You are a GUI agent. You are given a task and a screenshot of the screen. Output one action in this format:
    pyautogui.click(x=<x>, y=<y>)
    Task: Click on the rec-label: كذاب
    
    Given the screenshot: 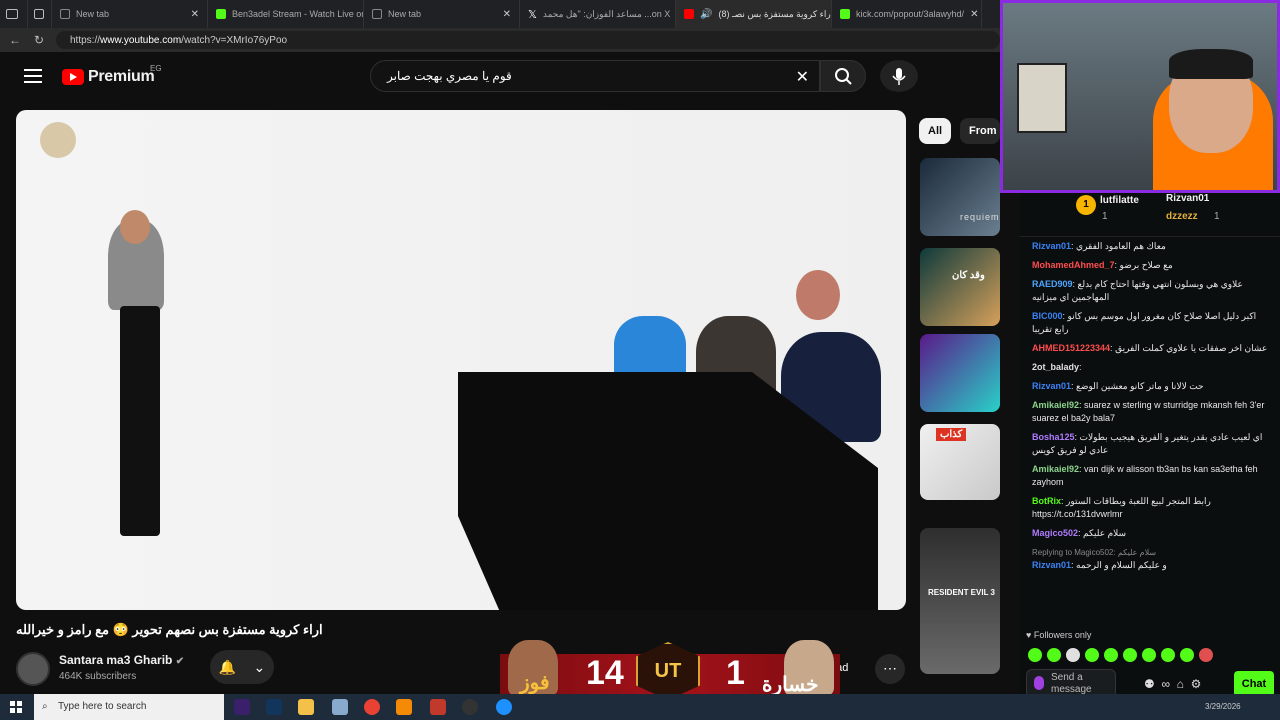 What is the action you would take?
    pyautogui.click(x=951, y=434)
    